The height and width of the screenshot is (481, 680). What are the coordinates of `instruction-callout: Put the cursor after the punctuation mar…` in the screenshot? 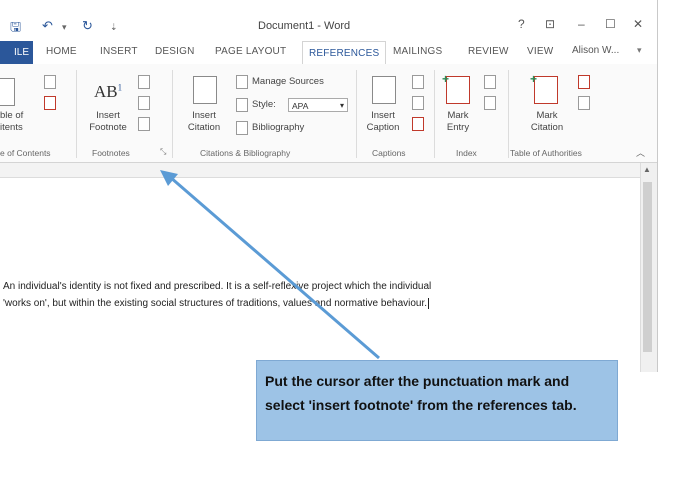 It's located at (437, 400).